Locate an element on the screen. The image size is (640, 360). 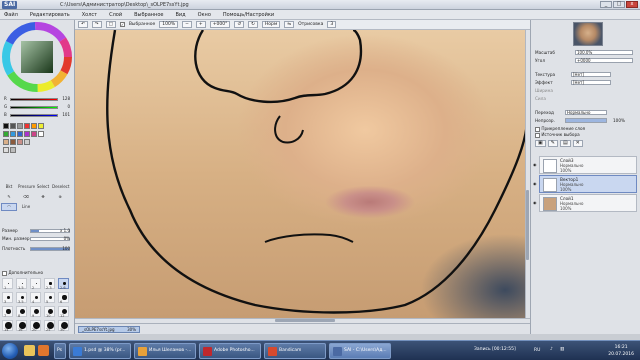
brush-size-cell: 8 is located at coordinates (21, 312).